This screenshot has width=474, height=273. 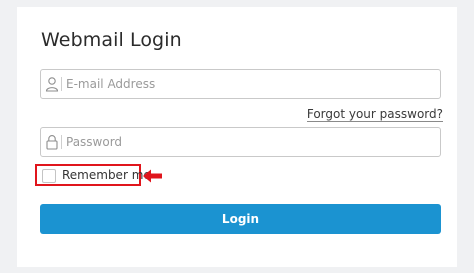 I want to click on email-field, so click(x=240, y=84).